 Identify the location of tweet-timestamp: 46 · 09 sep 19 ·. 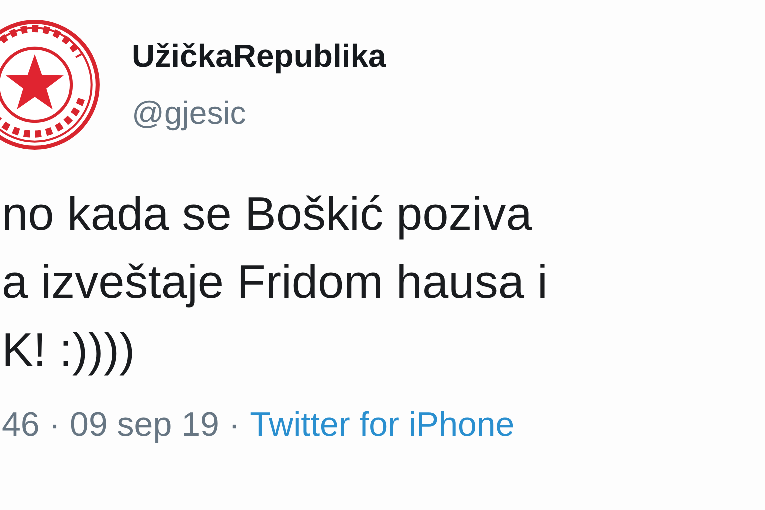
(121, 425).